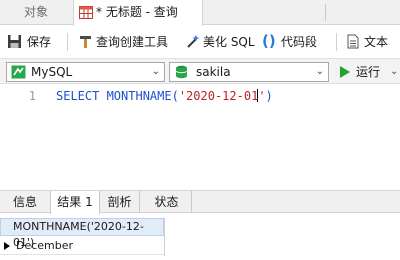  I want to click on save-button: 保存, so click(31, 42).